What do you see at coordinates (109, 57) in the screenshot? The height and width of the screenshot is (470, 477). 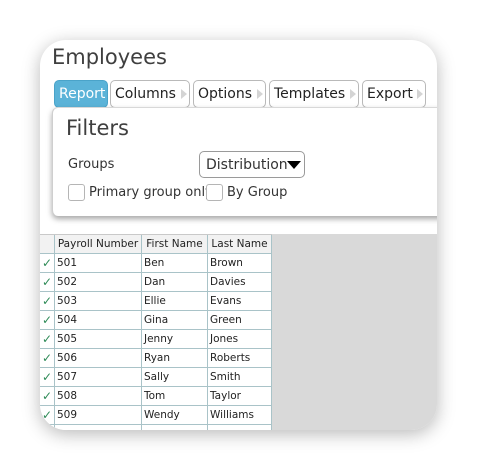 I see `page-title: Employees` at bounding box center [109, 57].